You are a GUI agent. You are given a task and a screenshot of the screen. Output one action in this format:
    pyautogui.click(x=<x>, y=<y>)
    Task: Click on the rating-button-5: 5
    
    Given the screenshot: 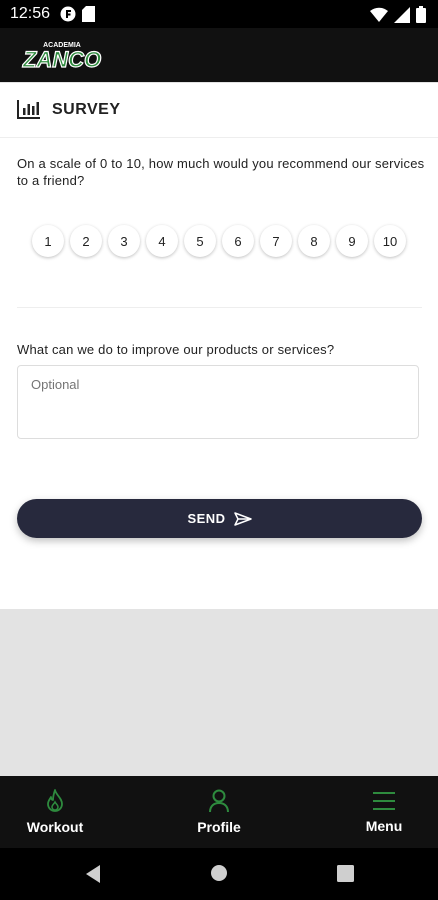 What is the action you would take?
    pyautogui.click(x=200, y=241)
    